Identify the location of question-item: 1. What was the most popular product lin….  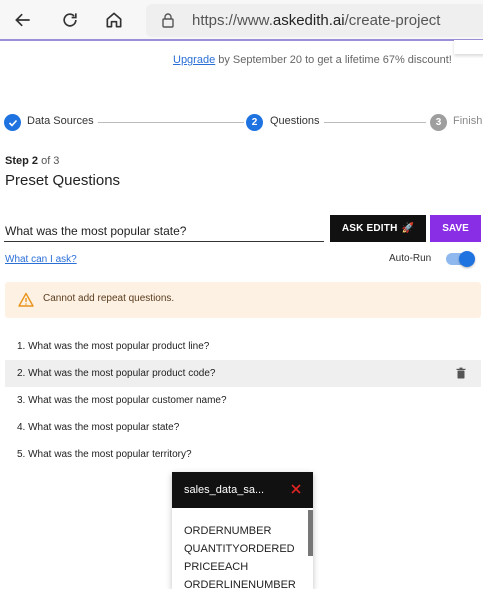
(243, 346).